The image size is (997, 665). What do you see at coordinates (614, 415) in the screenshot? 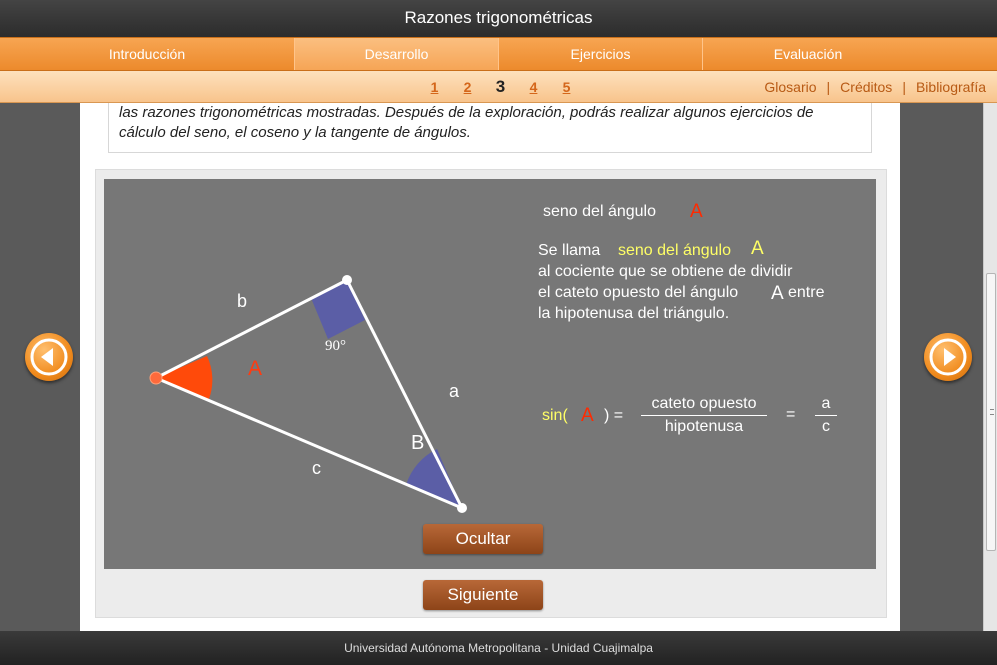
I see `formula-close: ) =` at bounding box center [614, 415].